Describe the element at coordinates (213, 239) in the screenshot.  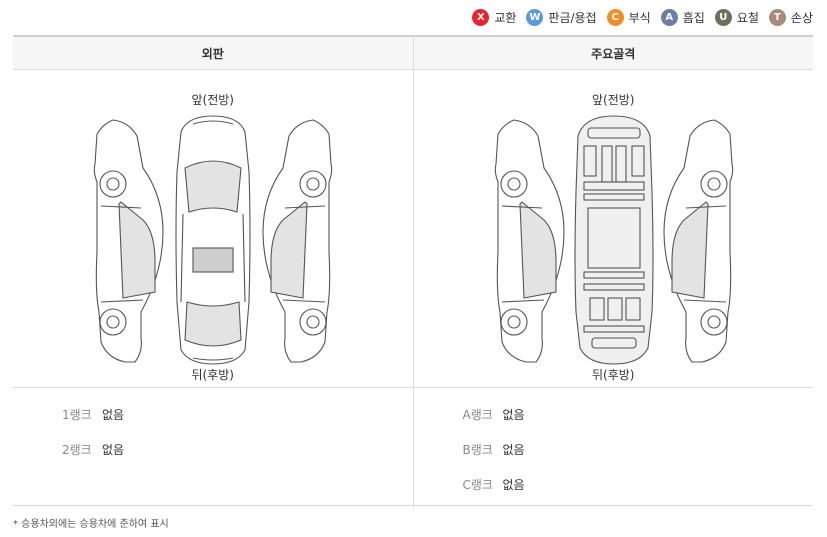
I see `exterior-car-diagram` at that location.